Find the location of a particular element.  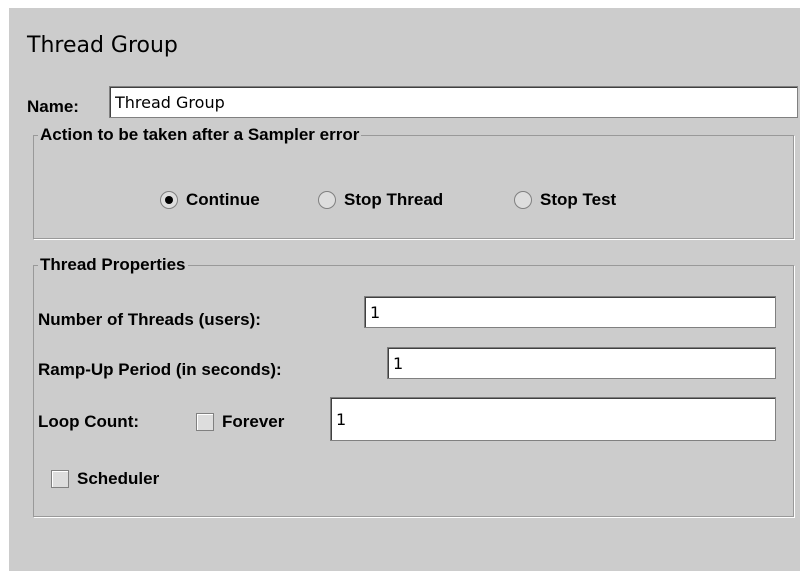

continue-label: Continue is located at coordinates (223, 199).